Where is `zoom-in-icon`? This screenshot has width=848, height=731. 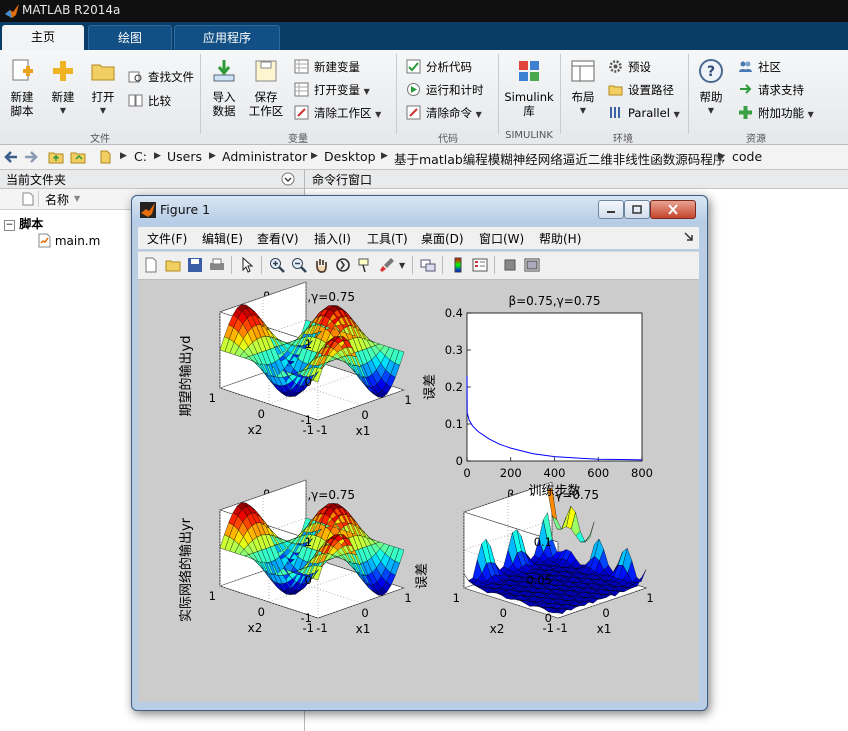
zoom-in-icon is located at coordinates (277, 265).